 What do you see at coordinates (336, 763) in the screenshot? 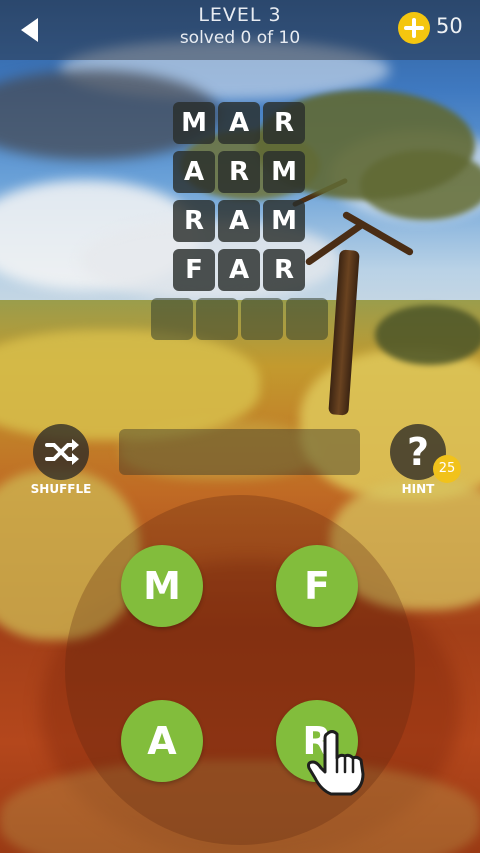
I see `pointing-hand-icon` at bounding box center [336, 763].